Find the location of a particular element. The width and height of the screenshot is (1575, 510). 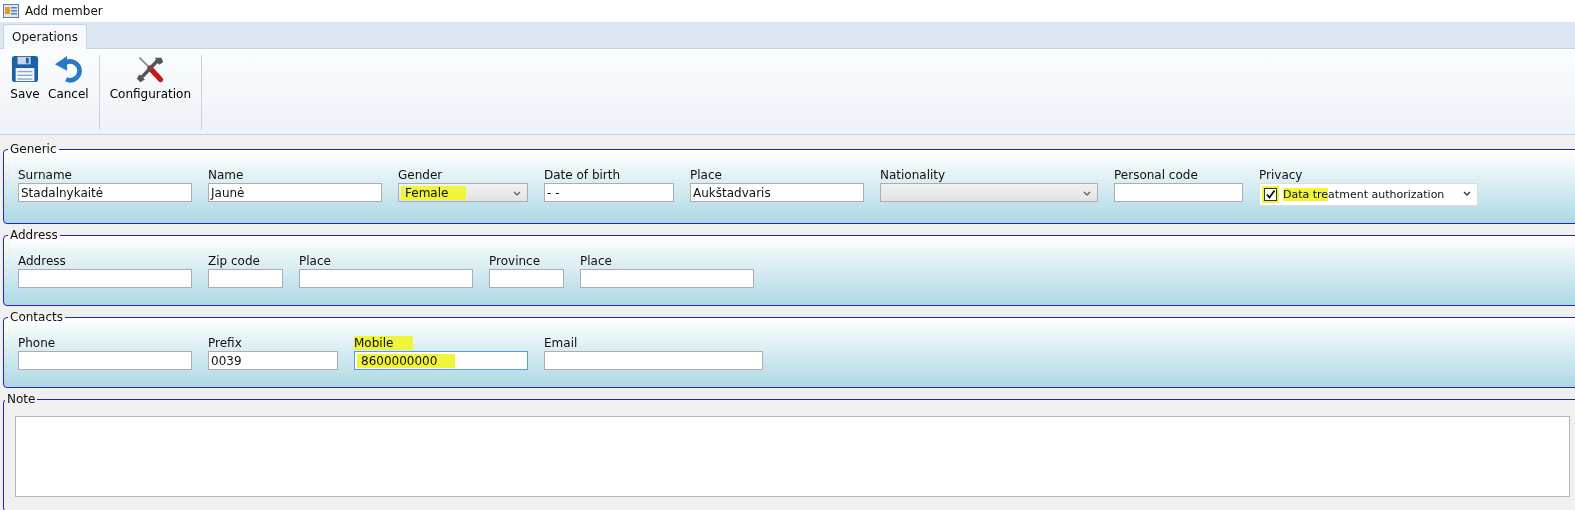

configuration-button: Configuration is located at coordinates (150, 78).